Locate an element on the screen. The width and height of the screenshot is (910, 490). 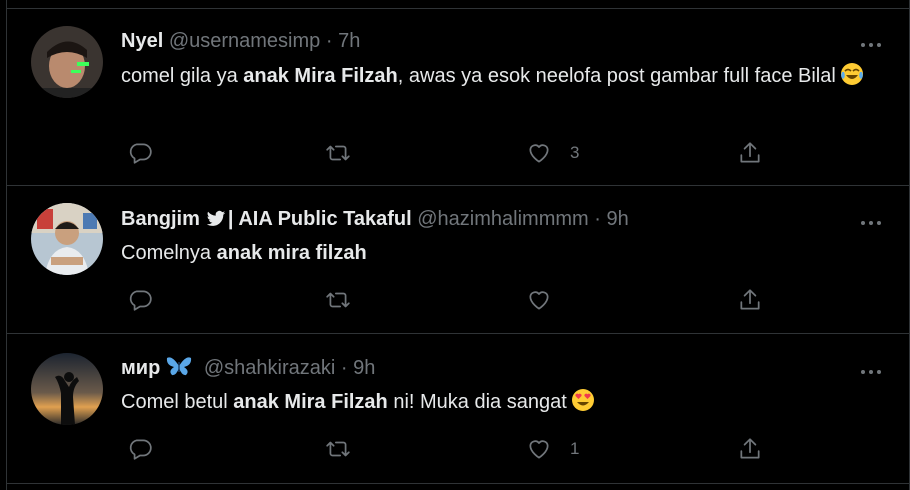
user-name-suffix: | AIA Public Takaful is located at coordinates (320, 219).